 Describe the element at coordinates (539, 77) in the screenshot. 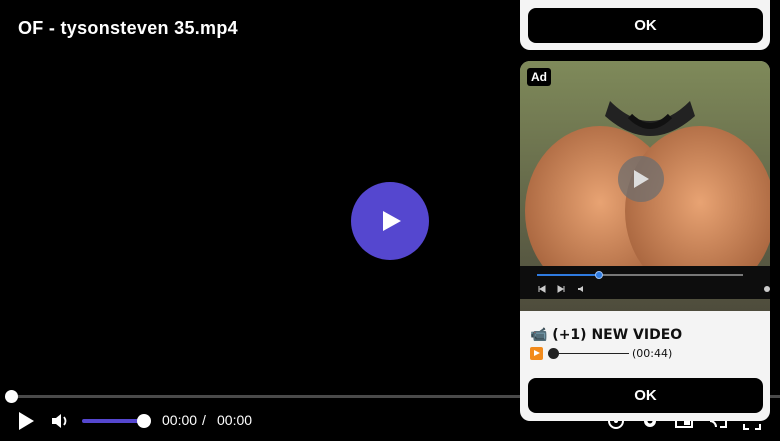

I see `ad-badge: Ad` at that location.